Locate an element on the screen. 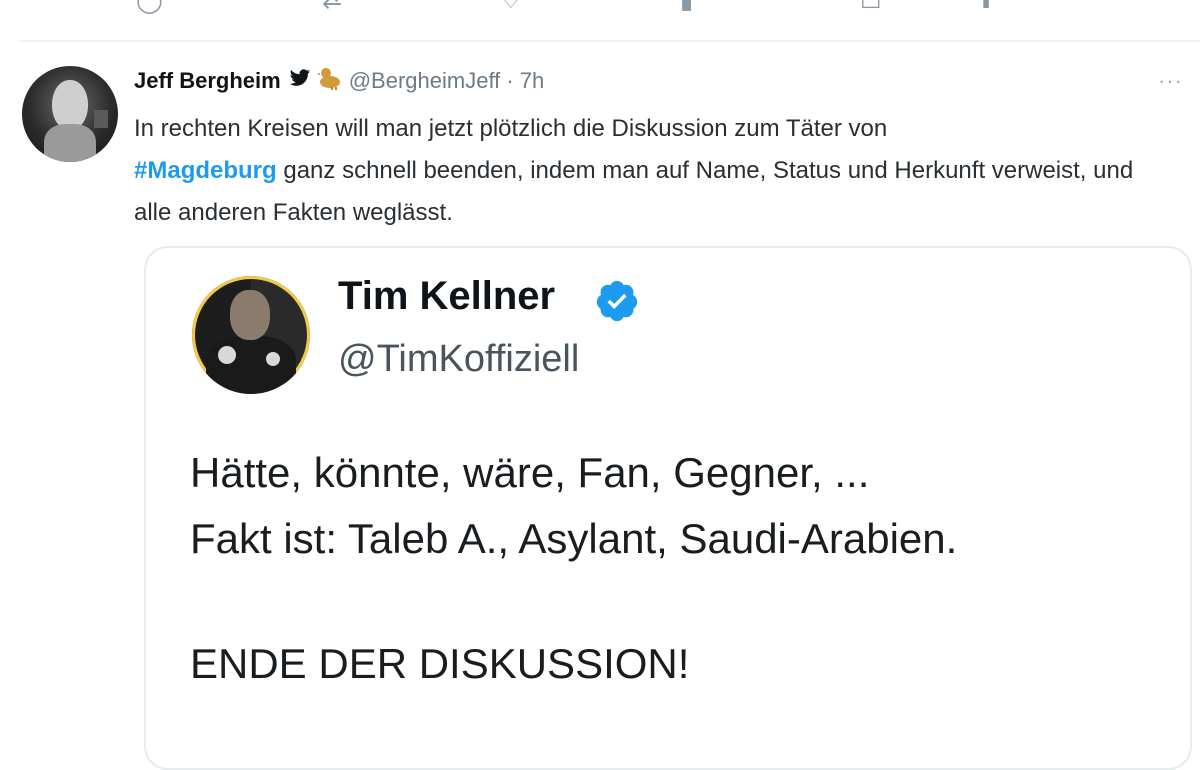 This screenshot has height=770, width=1200. author-handle-timestamp: @BergheimJeff · 7h is located at coordinates (447, 81).